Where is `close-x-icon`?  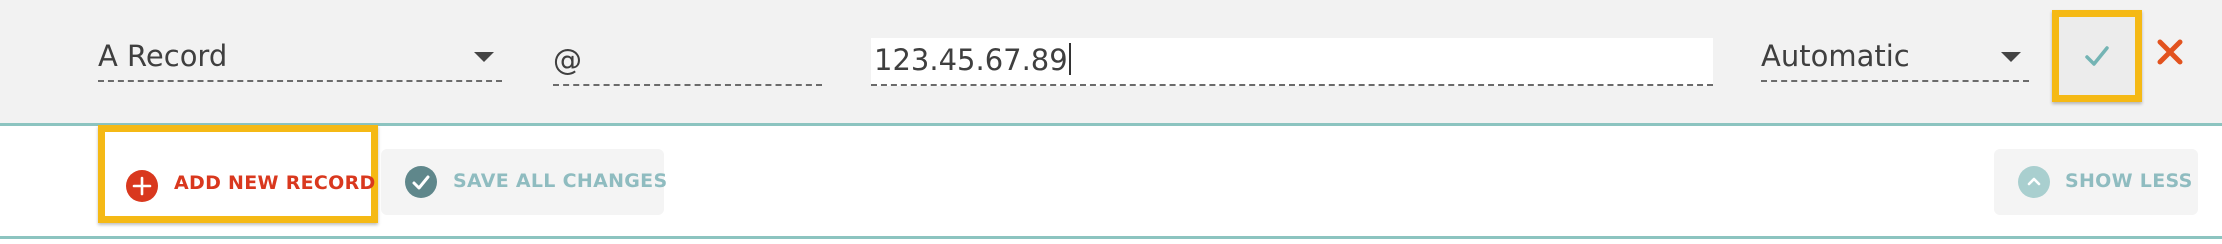 close-x-icon is located at coordinates (2170, 52).